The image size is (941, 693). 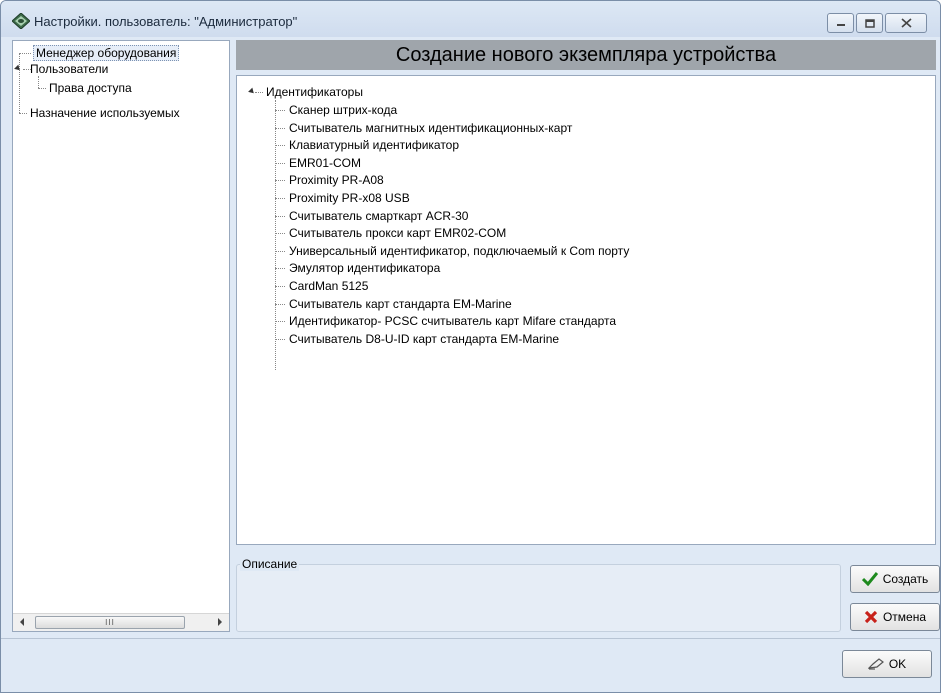 I want to click on nav-item-users: Пользователи, so click(x=69, y=69).